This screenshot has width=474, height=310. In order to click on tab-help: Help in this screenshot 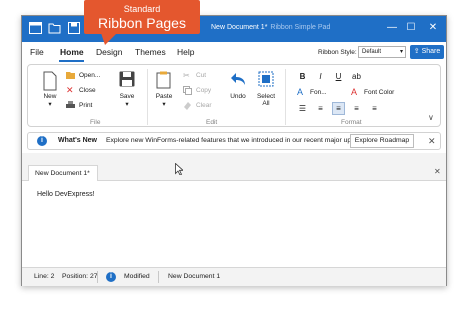, I will do `click(185, 52)`.